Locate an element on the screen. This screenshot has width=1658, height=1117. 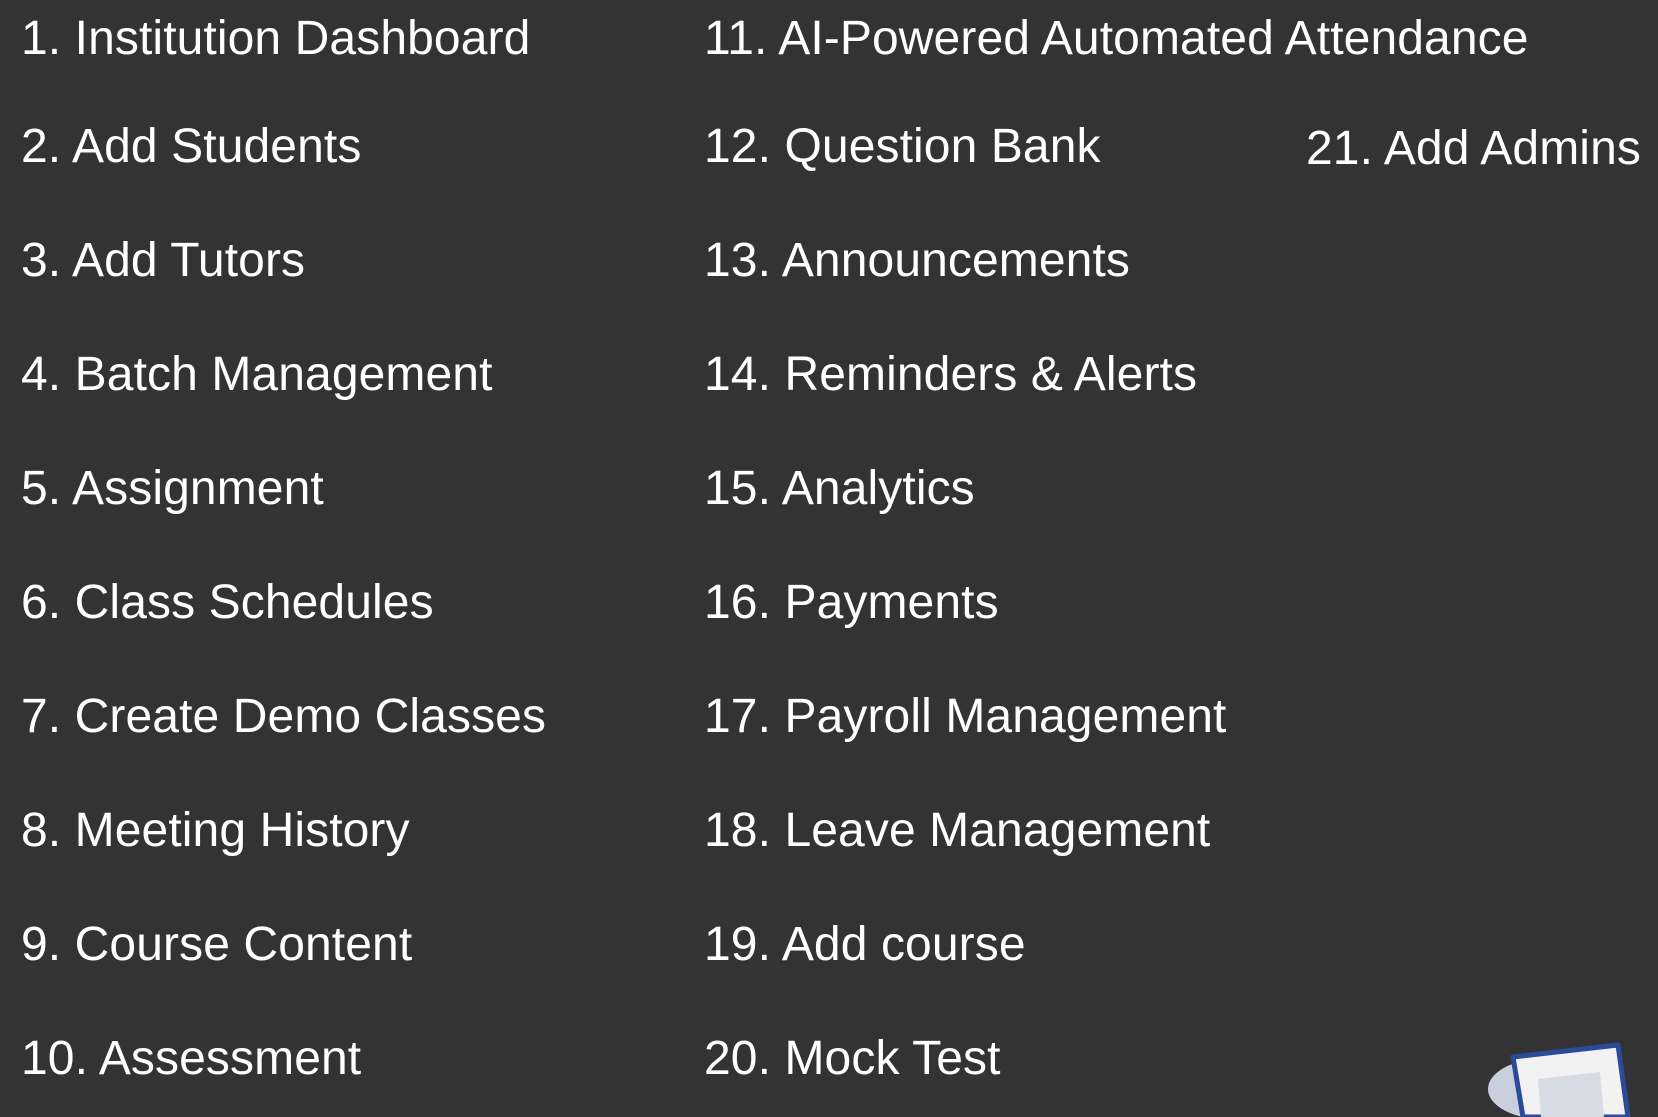
feature-item-announcements: 13. Announcements is located at coordinates (917, 260).